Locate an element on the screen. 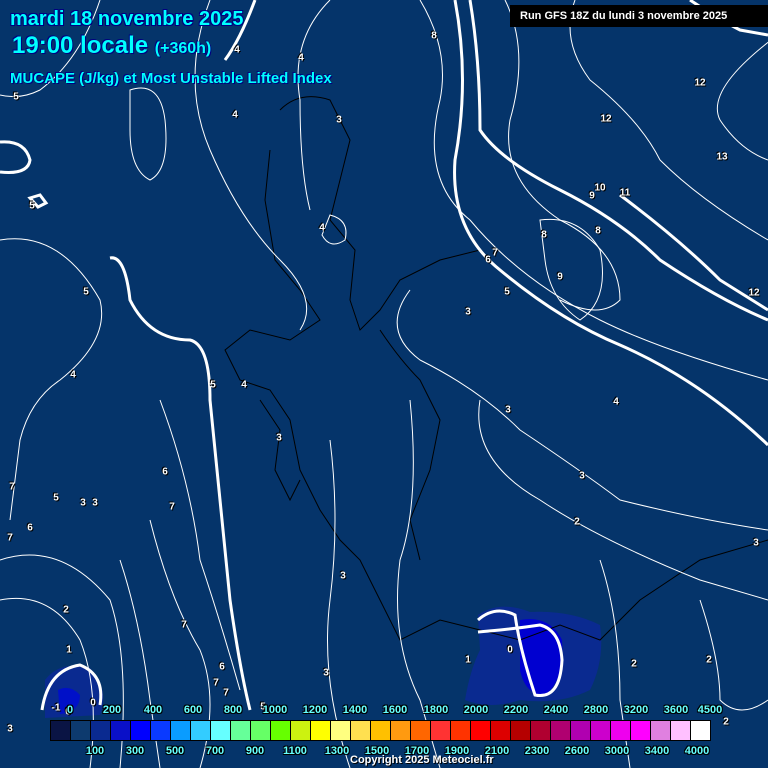 Image resolution: width=768 pixels, height=768 pixels. legend-bottom-label: 100 is located at coordinates (95, 751).